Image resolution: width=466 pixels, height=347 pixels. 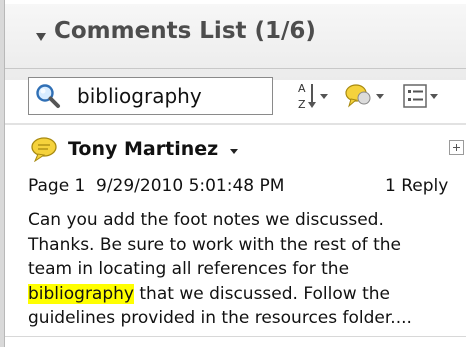 I want to click on comment-body-line: team in locating all references for the, so click(x=189, y=269).